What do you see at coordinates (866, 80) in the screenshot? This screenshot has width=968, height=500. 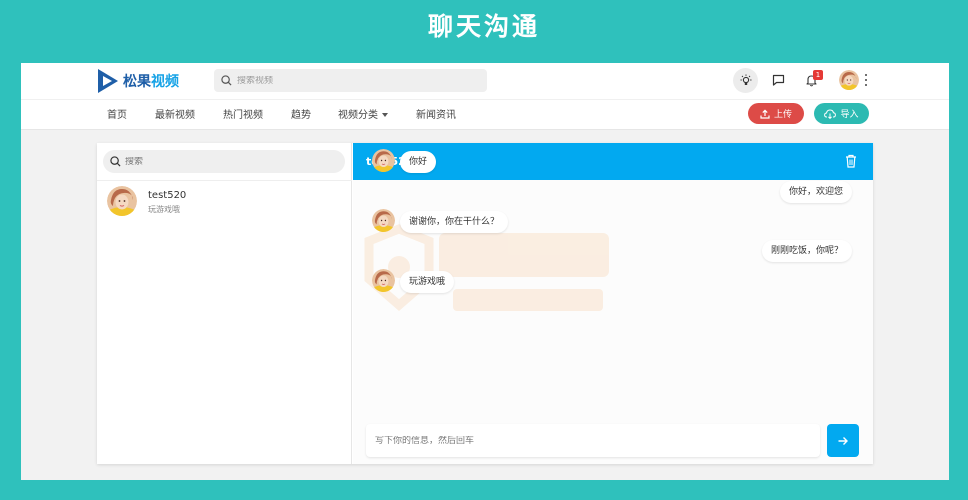 I see `more-options-icon` at bounding box center [866, 80].